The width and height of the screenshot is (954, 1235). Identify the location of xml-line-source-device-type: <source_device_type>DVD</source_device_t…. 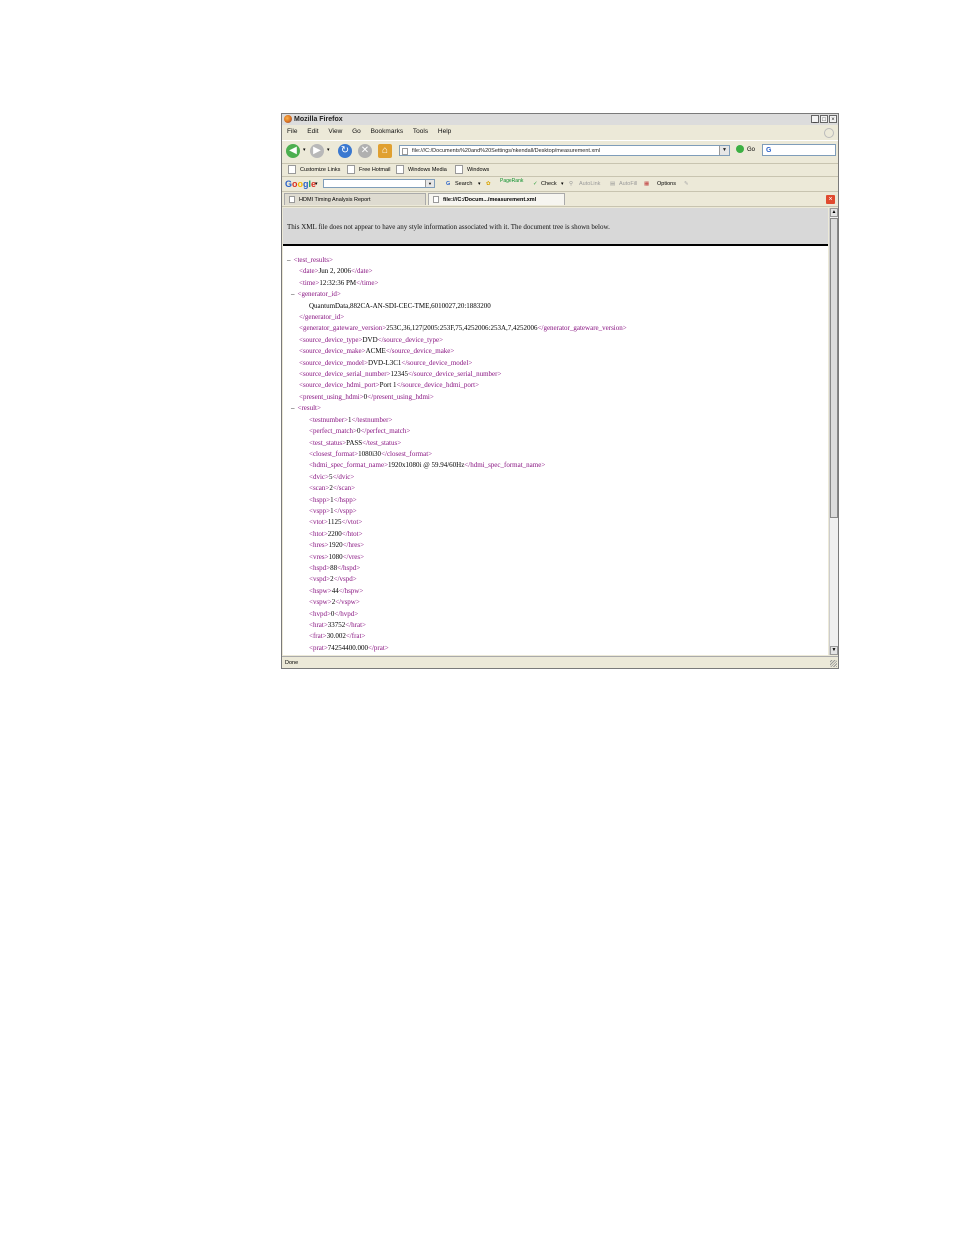
(371, 339).